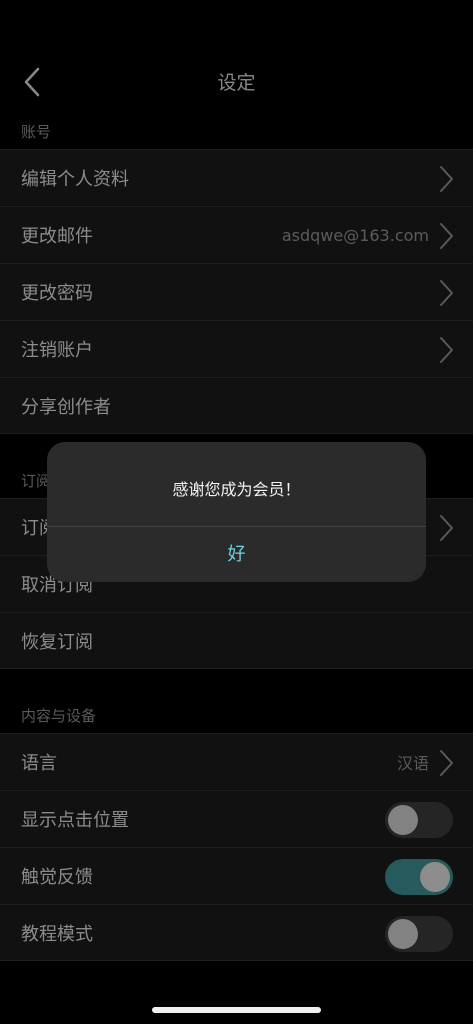 The height and width of the screenshot is (1024, 473). I want to click on membership-dialog: 感谢您成为会员！ 好, so click(236, 512).